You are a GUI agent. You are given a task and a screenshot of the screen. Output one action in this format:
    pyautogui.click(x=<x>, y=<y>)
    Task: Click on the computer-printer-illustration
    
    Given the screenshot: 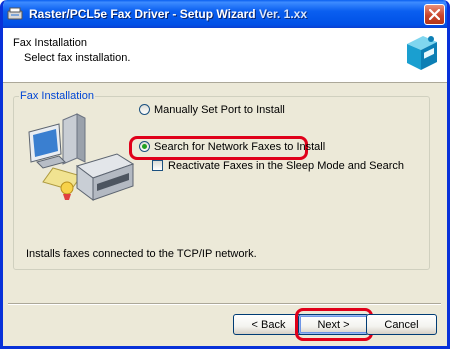 What is the action you would take?
    pyautogui.click(x=81, y=157)
    